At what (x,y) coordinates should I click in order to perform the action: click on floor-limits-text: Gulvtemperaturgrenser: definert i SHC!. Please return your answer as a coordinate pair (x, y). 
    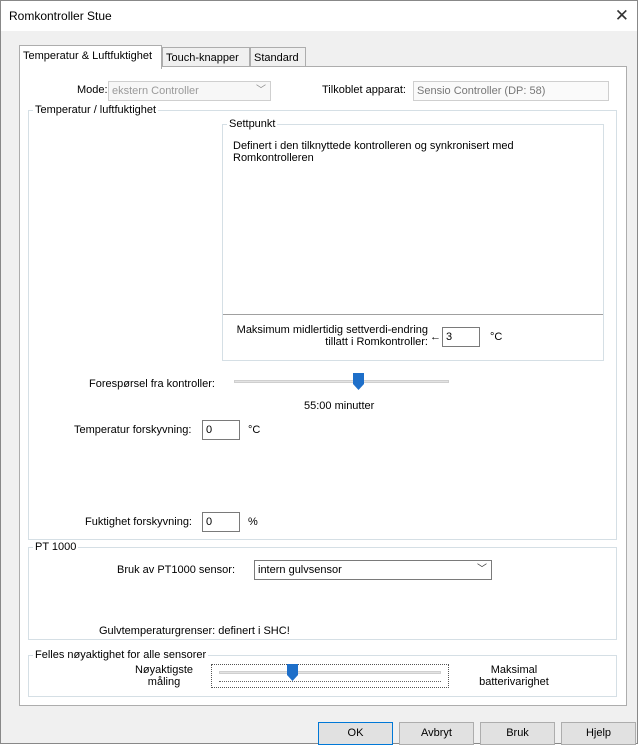
    Looking at the image, I should click on (194, 631).